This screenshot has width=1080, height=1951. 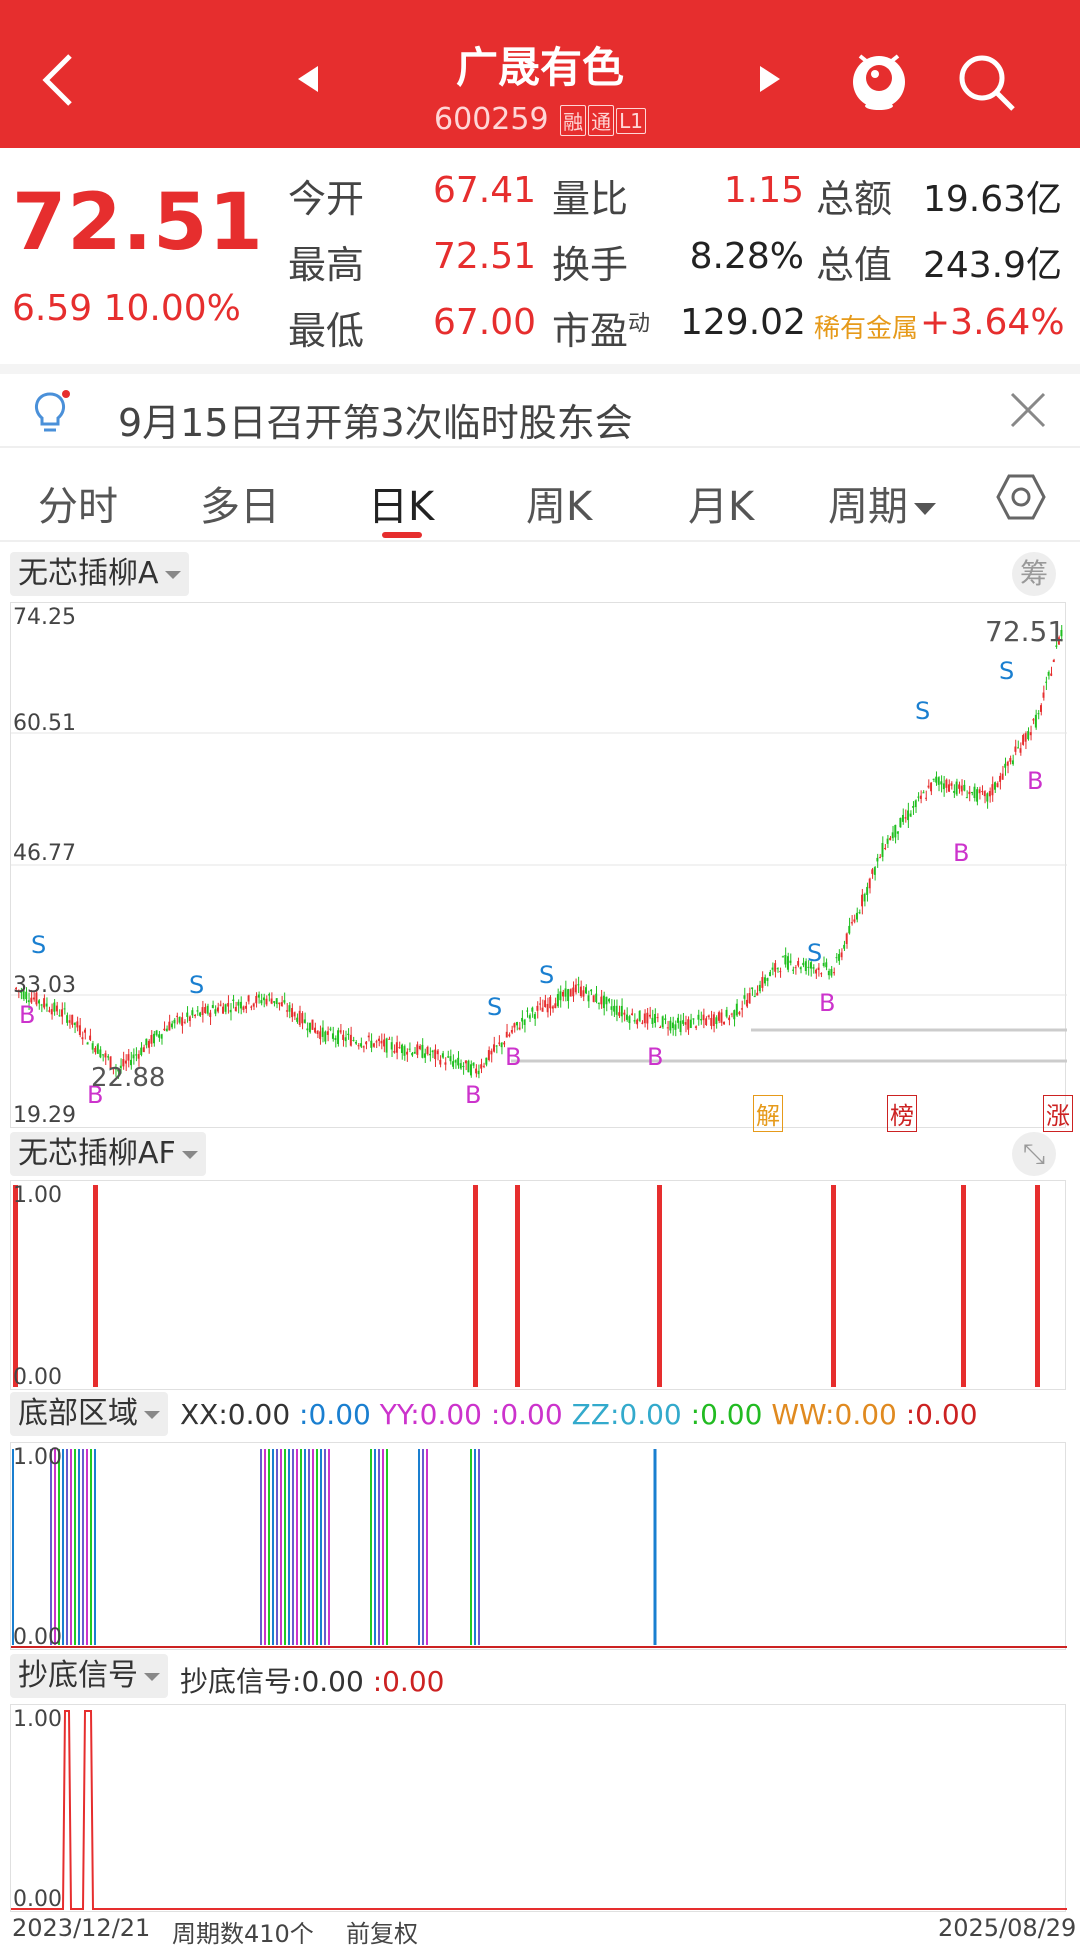 What do you see at coordinates (1007, 1928) in the screenshot?
I see `end-date: 2025/08/29` at bounding box center [1007, 1928].